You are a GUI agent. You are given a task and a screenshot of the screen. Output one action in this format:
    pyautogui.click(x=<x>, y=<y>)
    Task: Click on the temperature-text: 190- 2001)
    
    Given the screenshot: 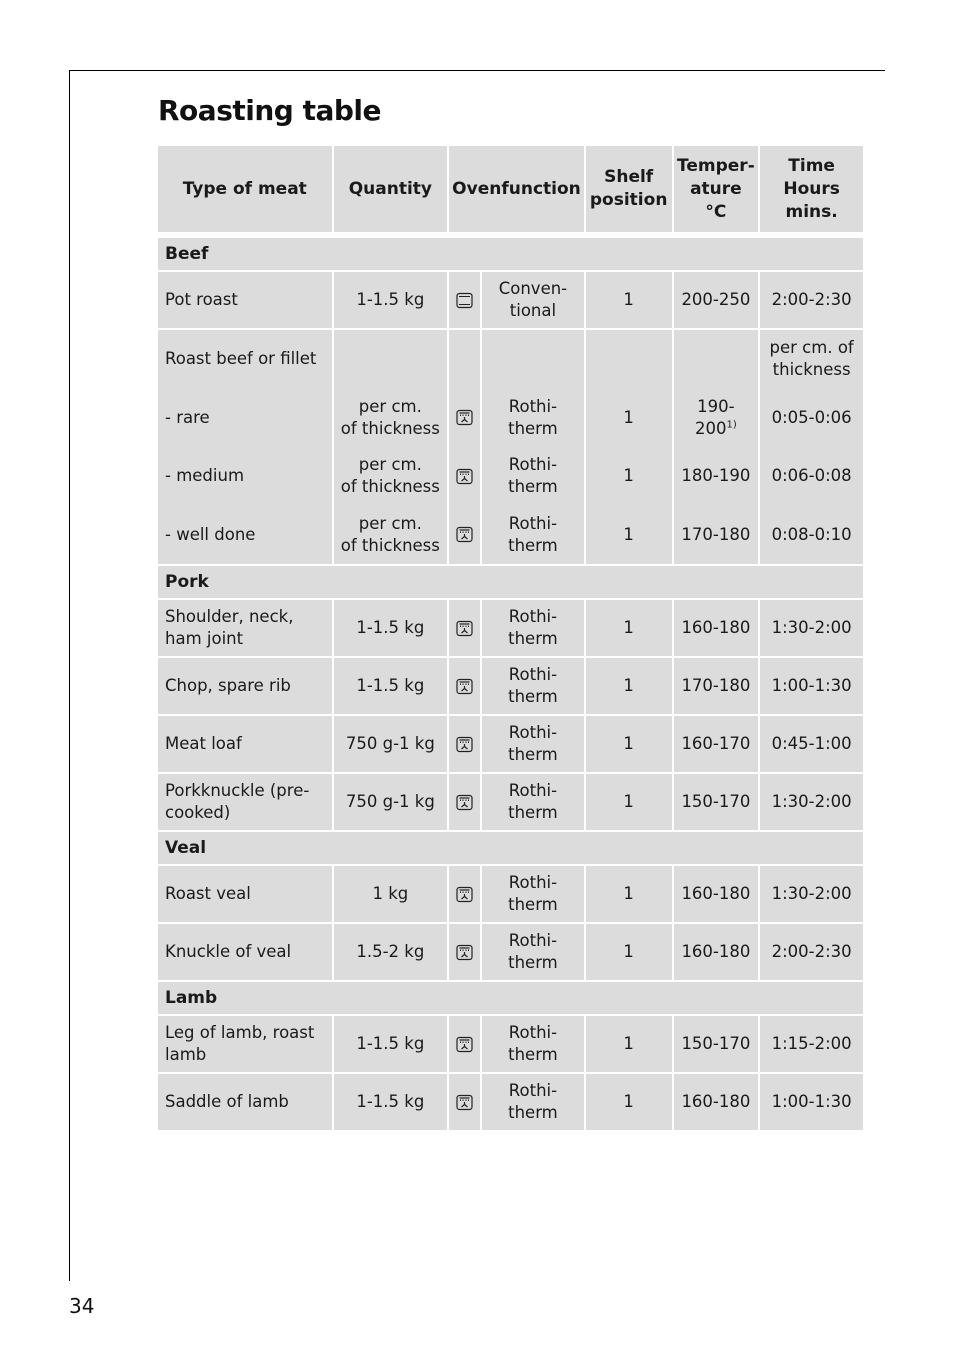 What is the action you would take?
    pyautogui.click(x=716, y=418)
    